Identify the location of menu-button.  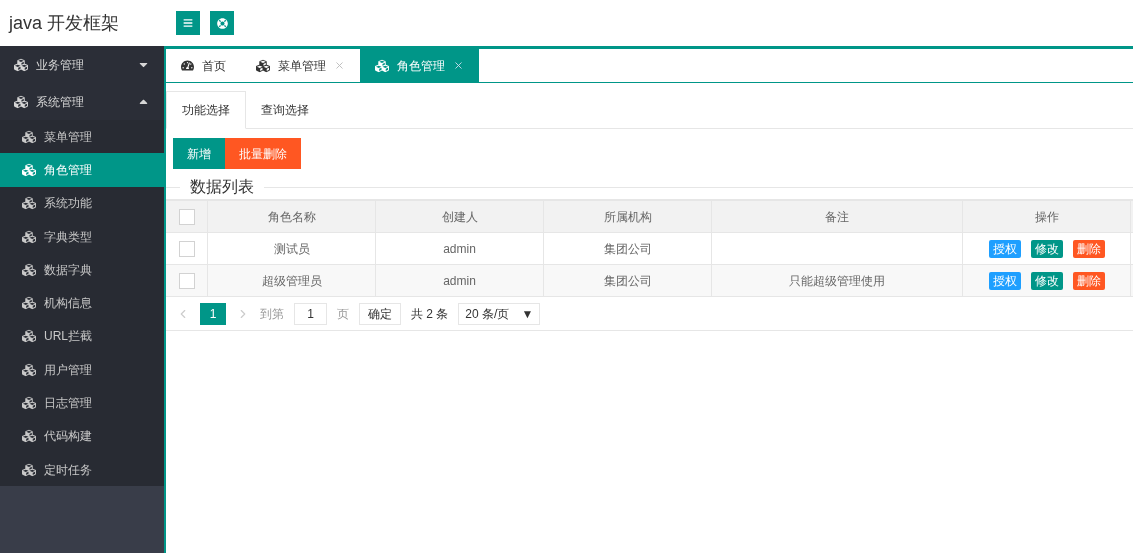
(188, 23).